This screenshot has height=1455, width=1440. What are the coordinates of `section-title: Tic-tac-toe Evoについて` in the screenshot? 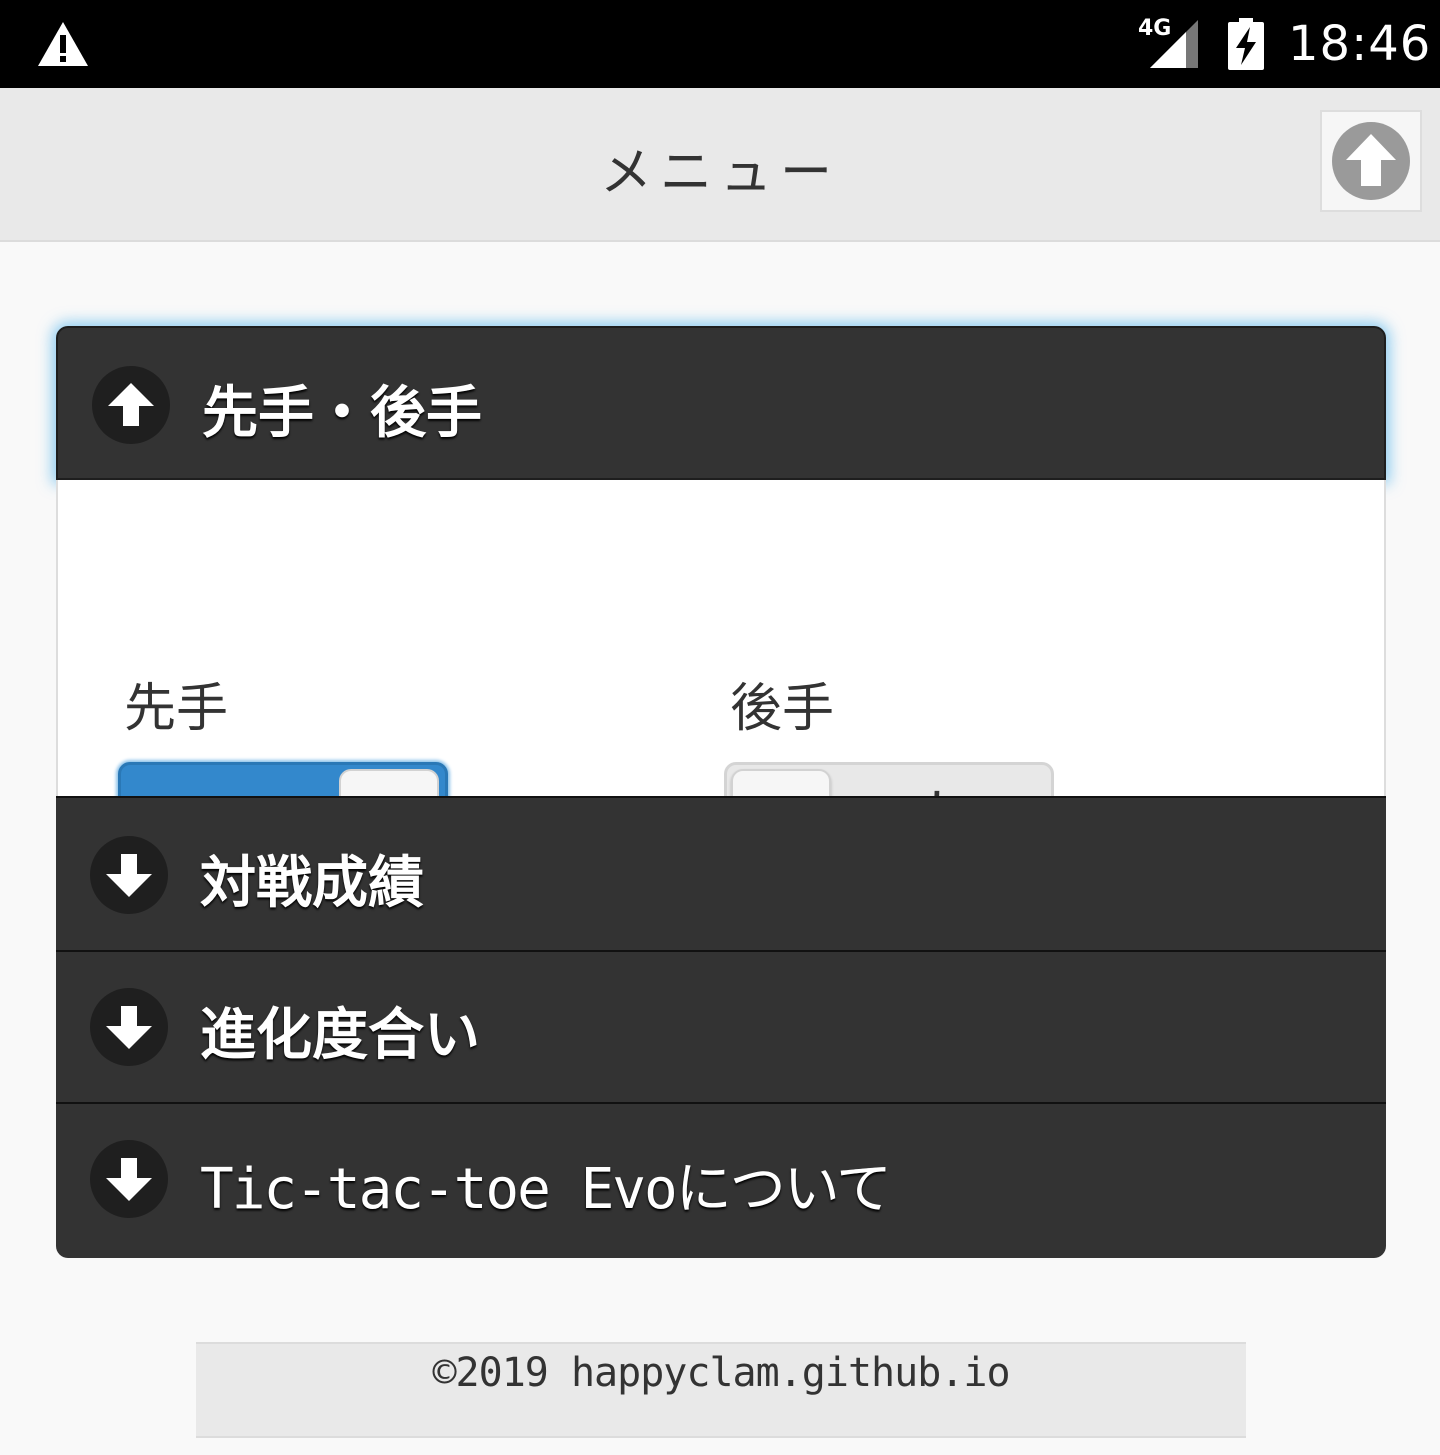 It's located at (546, 1189).